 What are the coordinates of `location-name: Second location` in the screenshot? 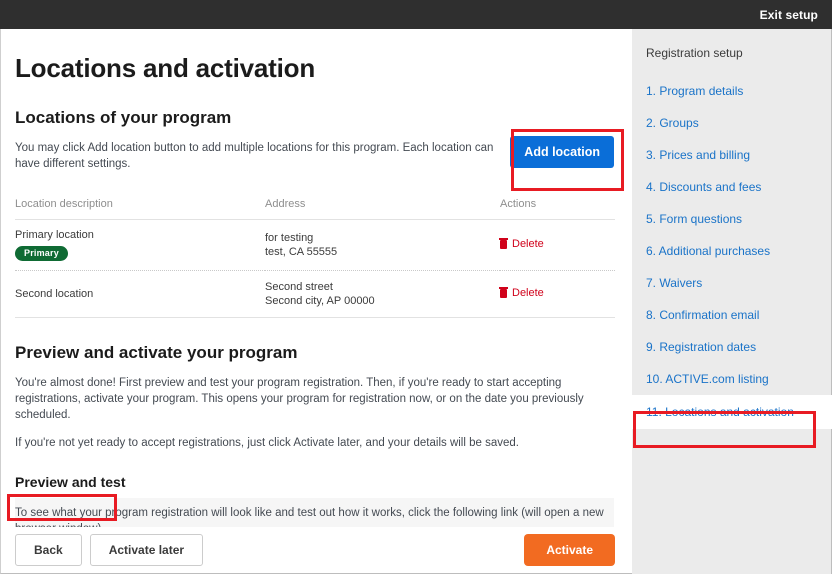 It's located at (54, 294).